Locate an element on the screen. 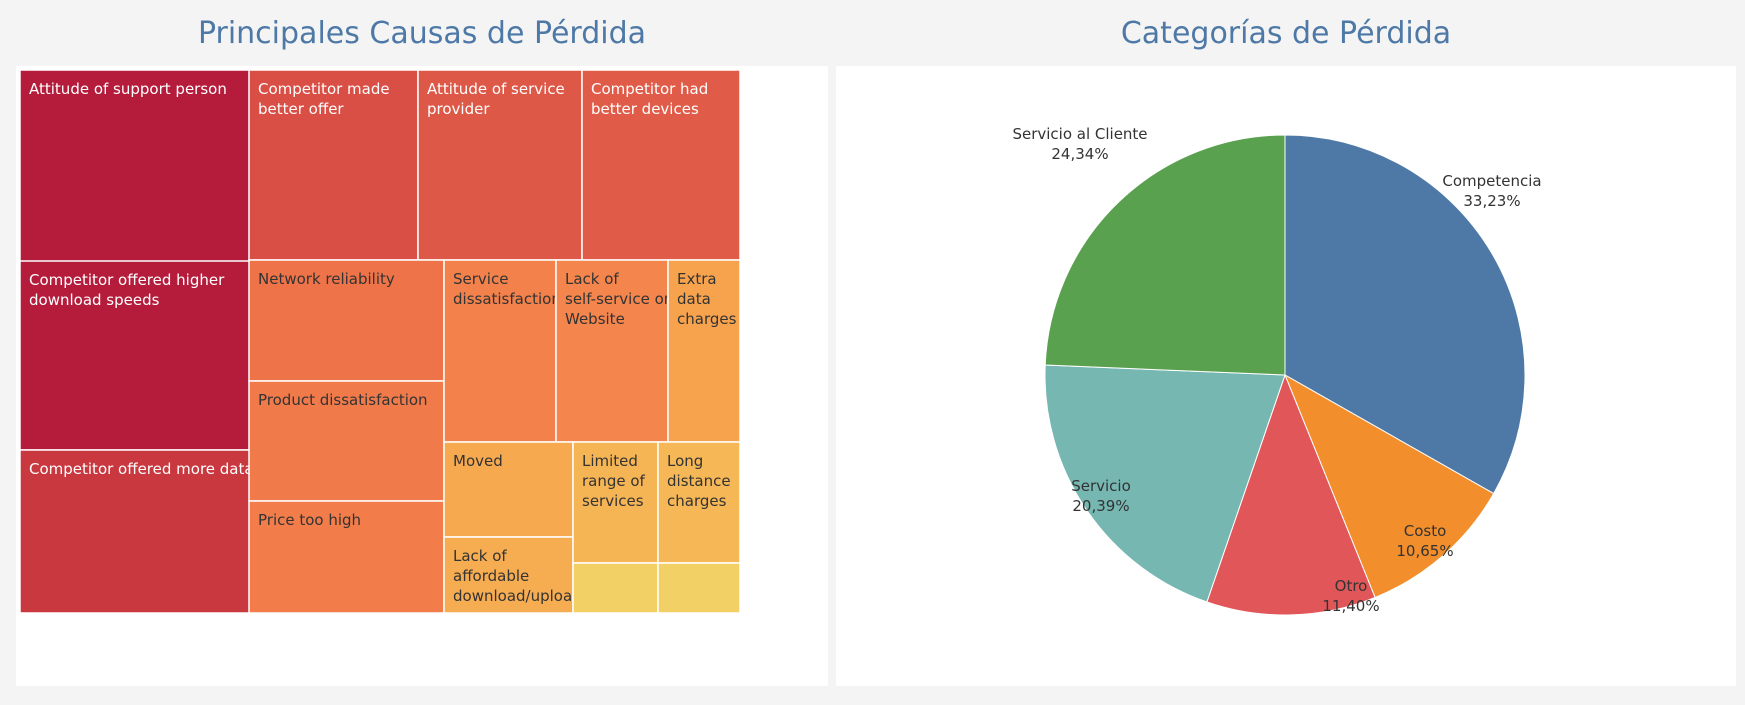 The width and height of the screenshot is (1745, 705). pie-slice-name: Otro is located at coordinates (1351, 586).